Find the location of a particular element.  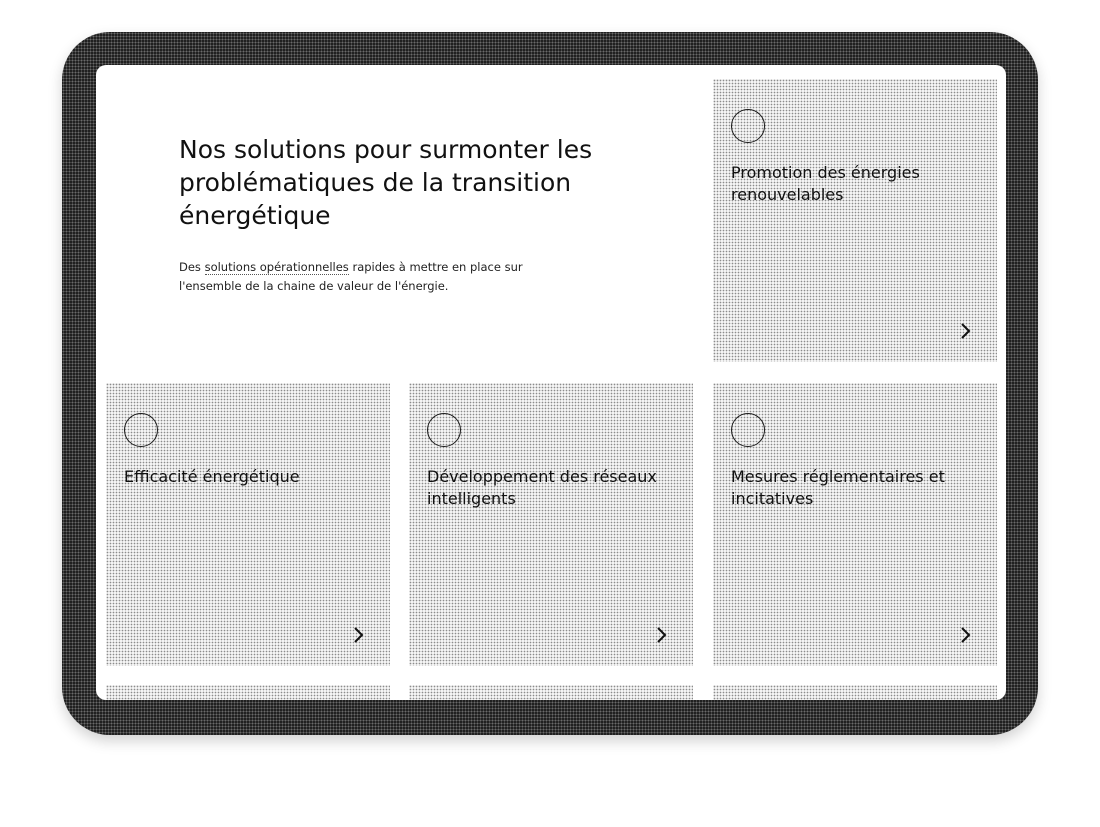

subtitle-text-start: Des is located at coordinates (192, 267).